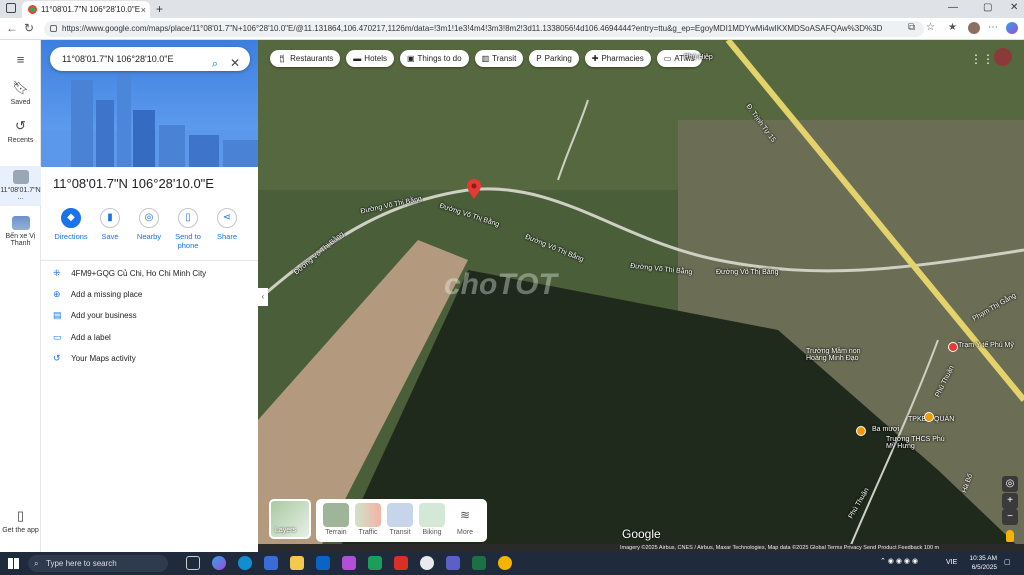 Image resolution: width=1024 pixels, height=575 pixels. What do you see at coordinates (951, 562) in the screenshot?
I see `language-indicator: VIE` at bounding box center [951, 562].